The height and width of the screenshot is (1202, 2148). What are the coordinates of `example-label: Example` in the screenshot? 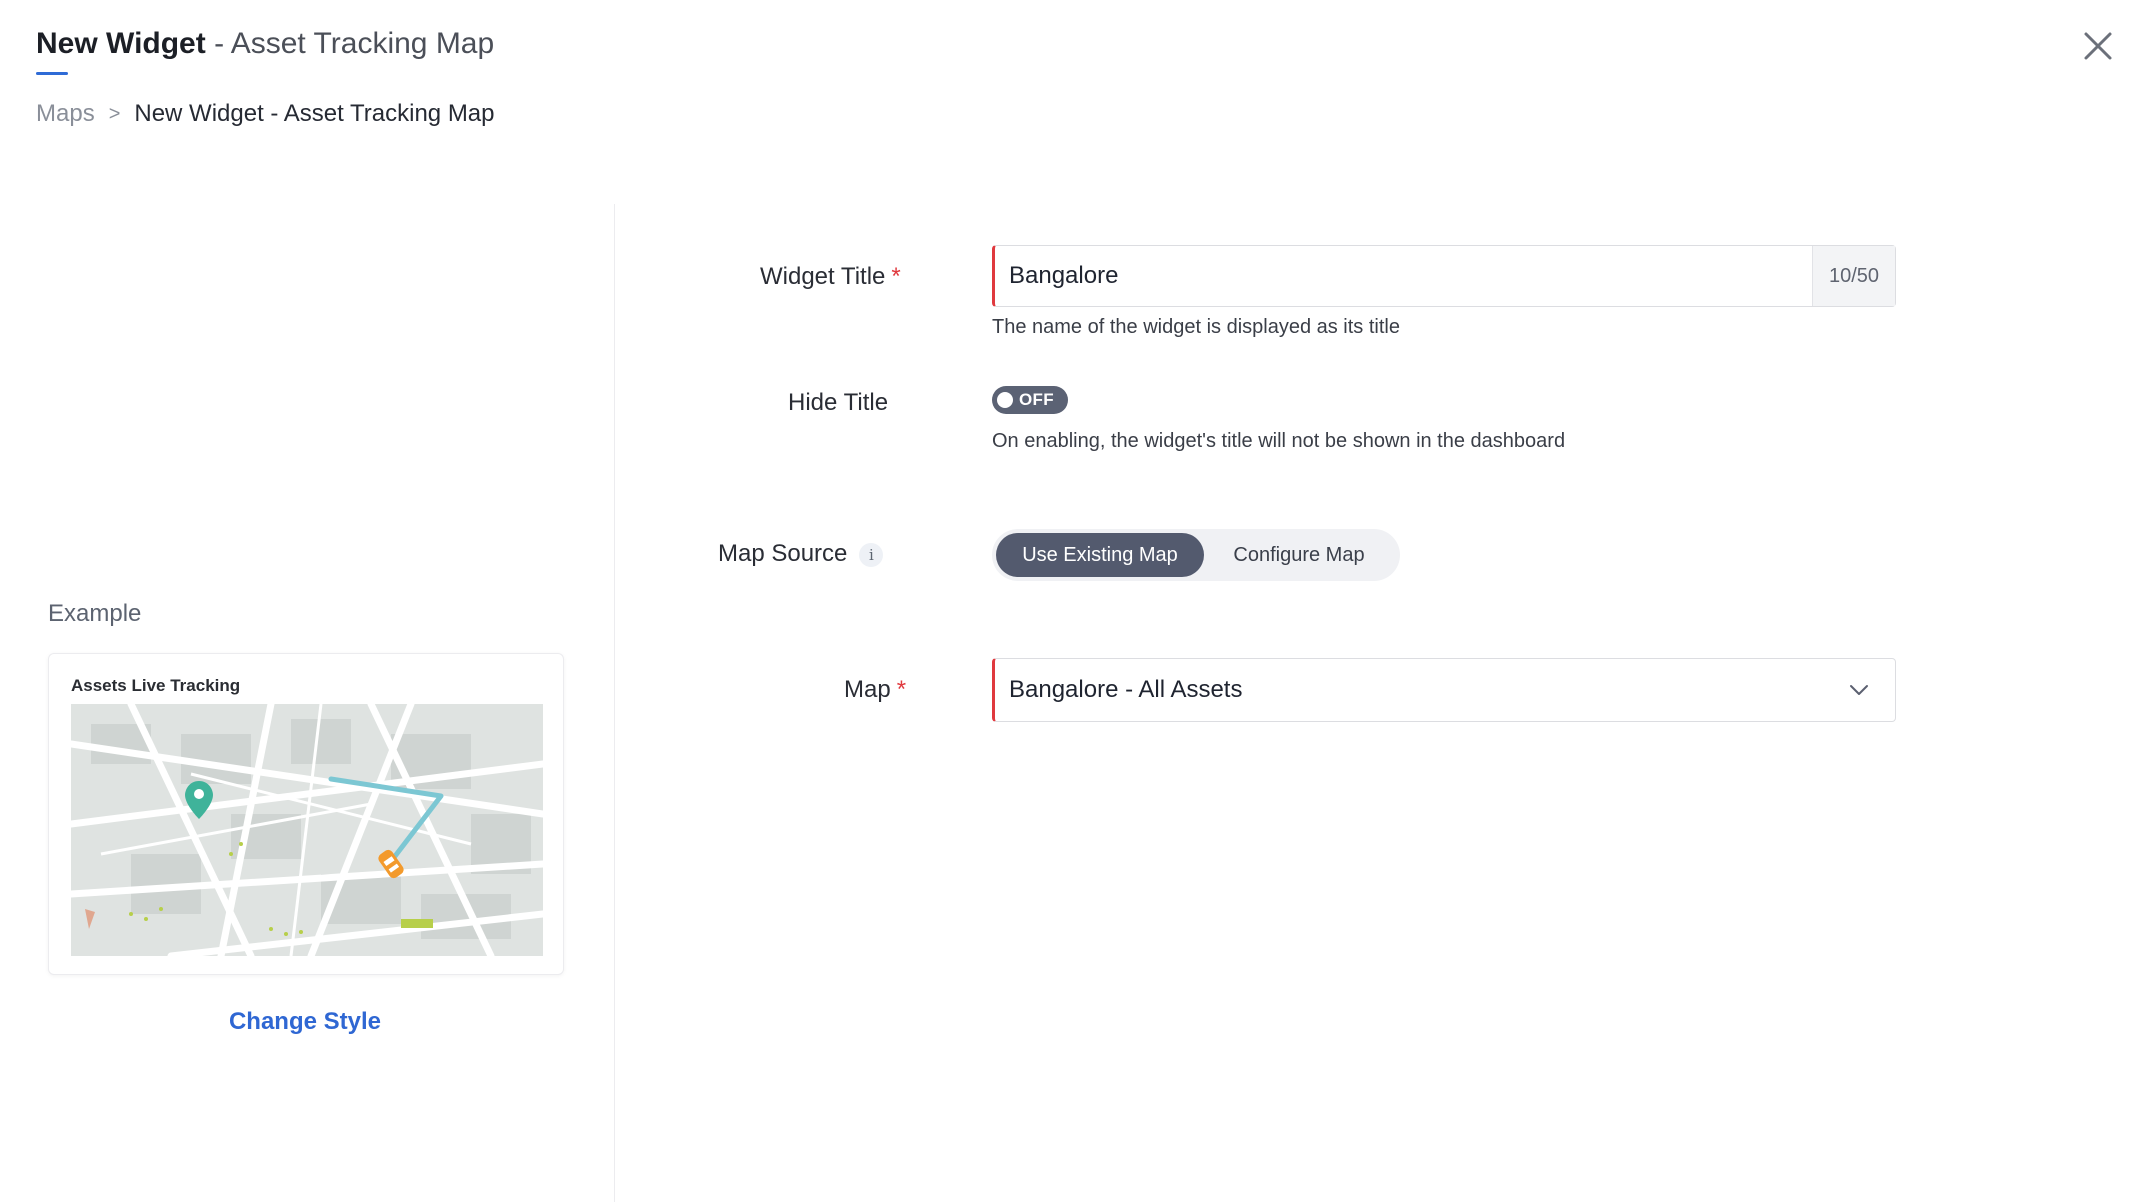 It's located at (95, 613).